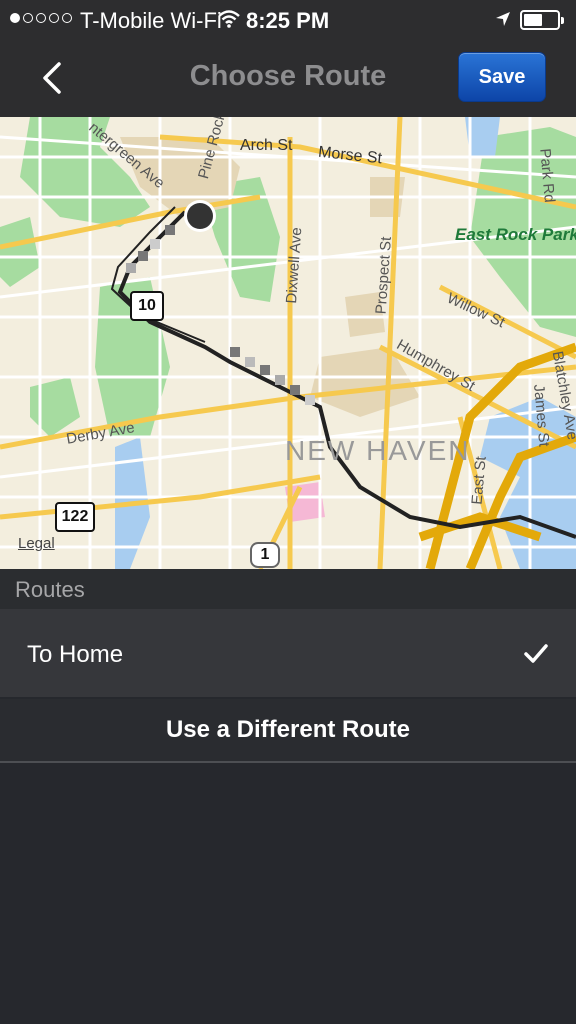 This screenshot has width=576, height=1024. I want to click on use-different-route-label: Use a Different Route, so click(288, 729).